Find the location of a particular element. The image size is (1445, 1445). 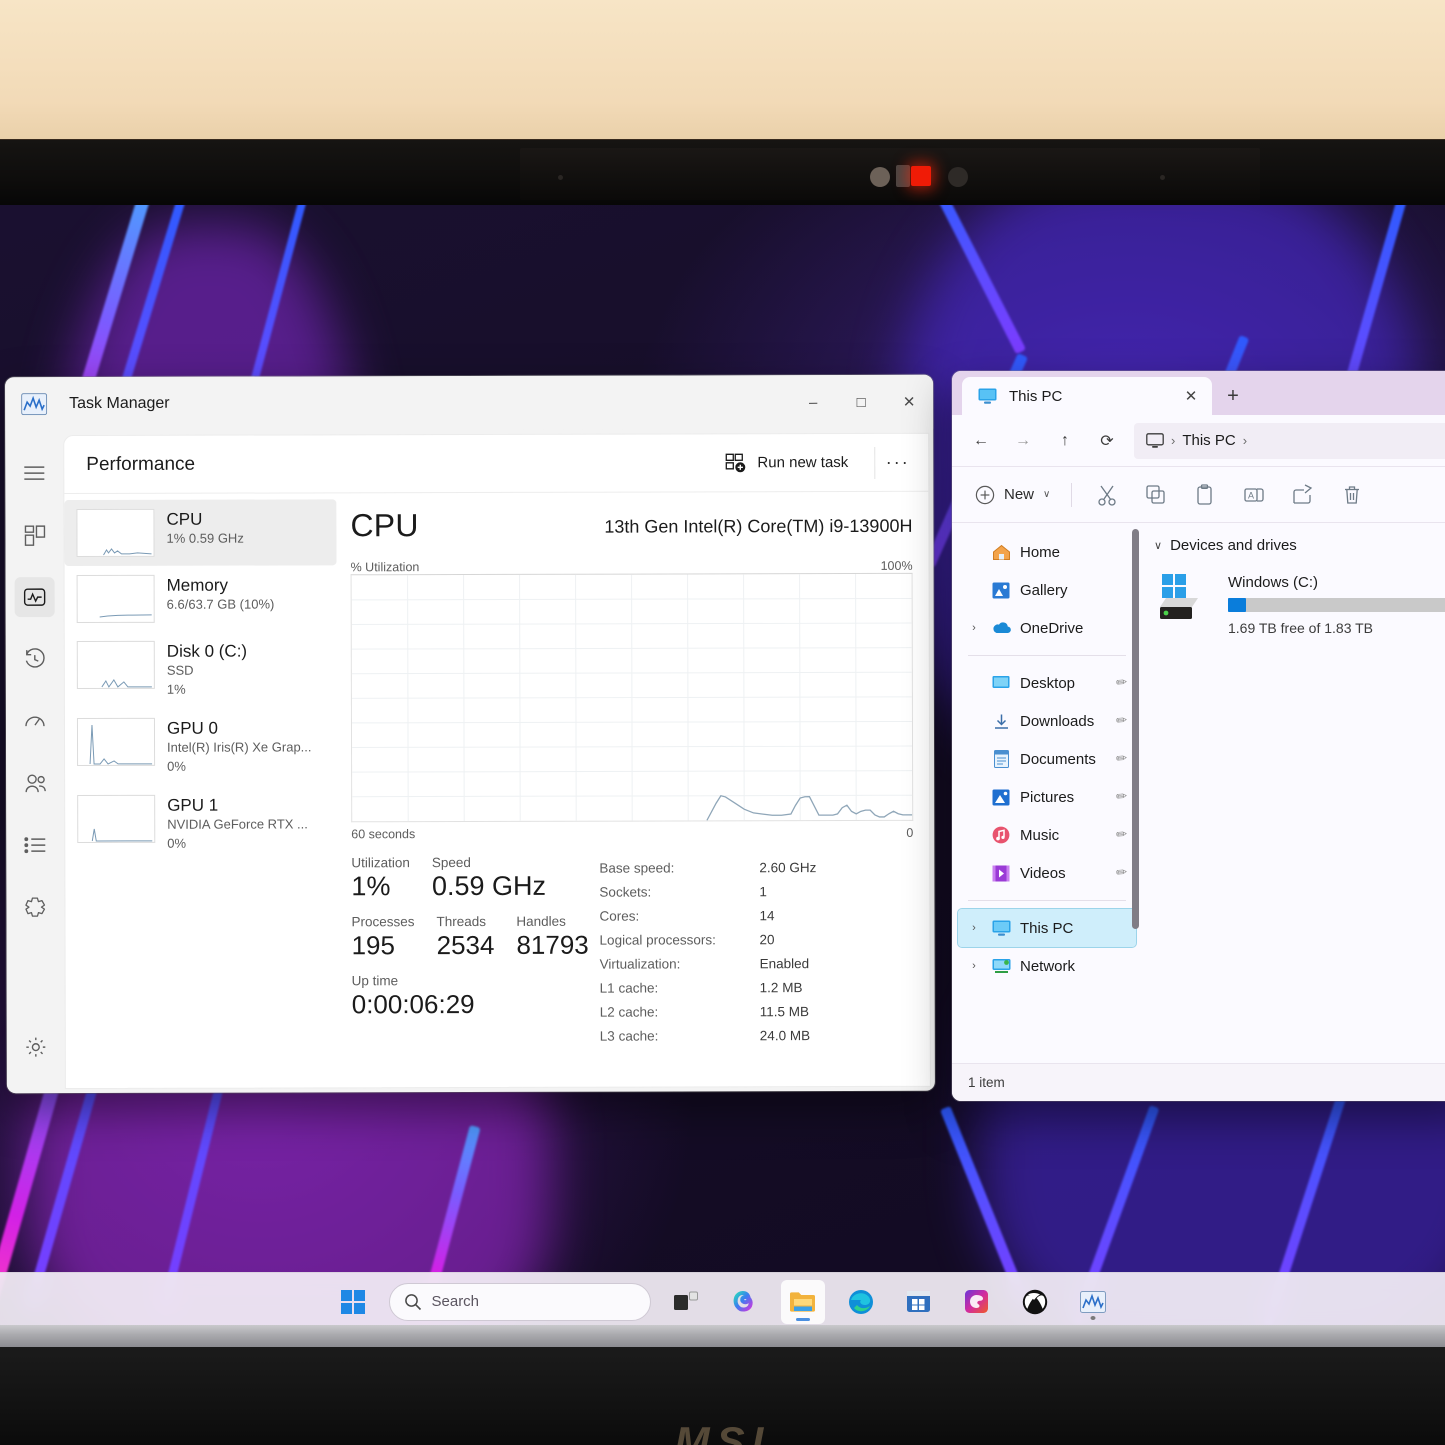

list-item-disk0: Disk 0 (C:) SSD 1% is located at coordinates (201, 670).